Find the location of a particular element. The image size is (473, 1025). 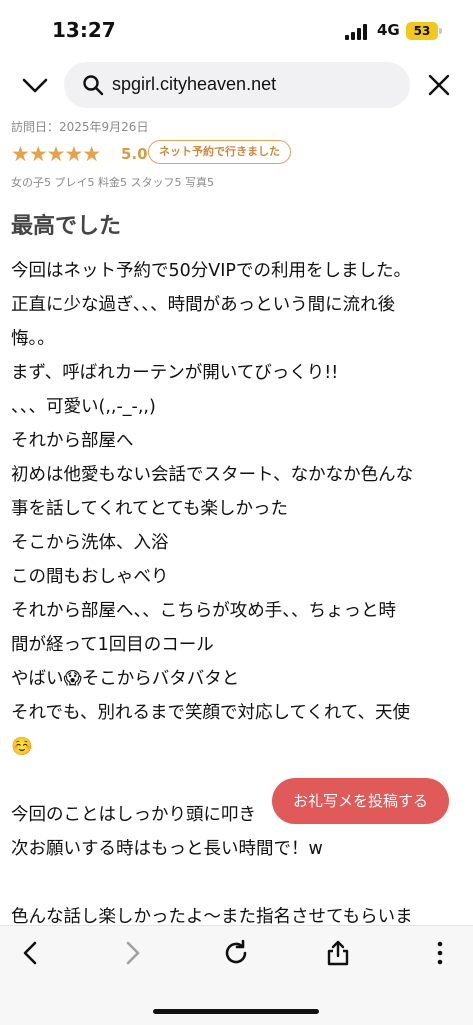

review-line: 正直に少な過ぎ、、、時間があっという間に流れ後 is located at coordinates (203, 305).